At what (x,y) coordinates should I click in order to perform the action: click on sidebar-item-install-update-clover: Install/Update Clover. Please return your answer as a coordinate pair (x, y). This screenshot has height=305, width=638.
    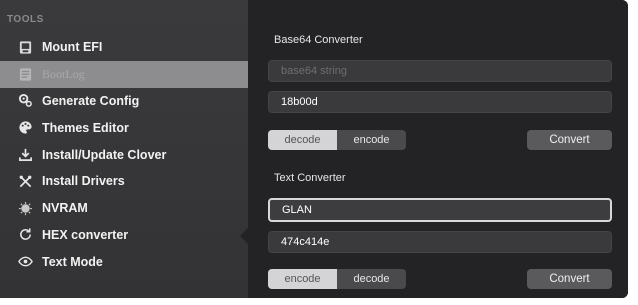
    Looking at the image, I should click on (124, 154).